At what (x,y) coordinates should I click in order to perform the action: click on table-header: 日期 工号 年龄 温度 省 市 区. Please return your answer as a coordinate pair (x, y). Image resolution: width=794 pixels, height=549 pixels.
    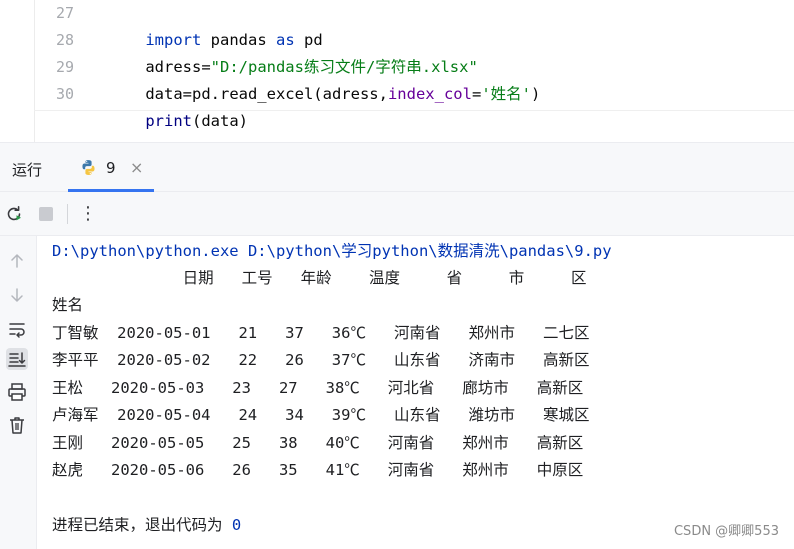
    Looking at the image, I should click on (319, 278).